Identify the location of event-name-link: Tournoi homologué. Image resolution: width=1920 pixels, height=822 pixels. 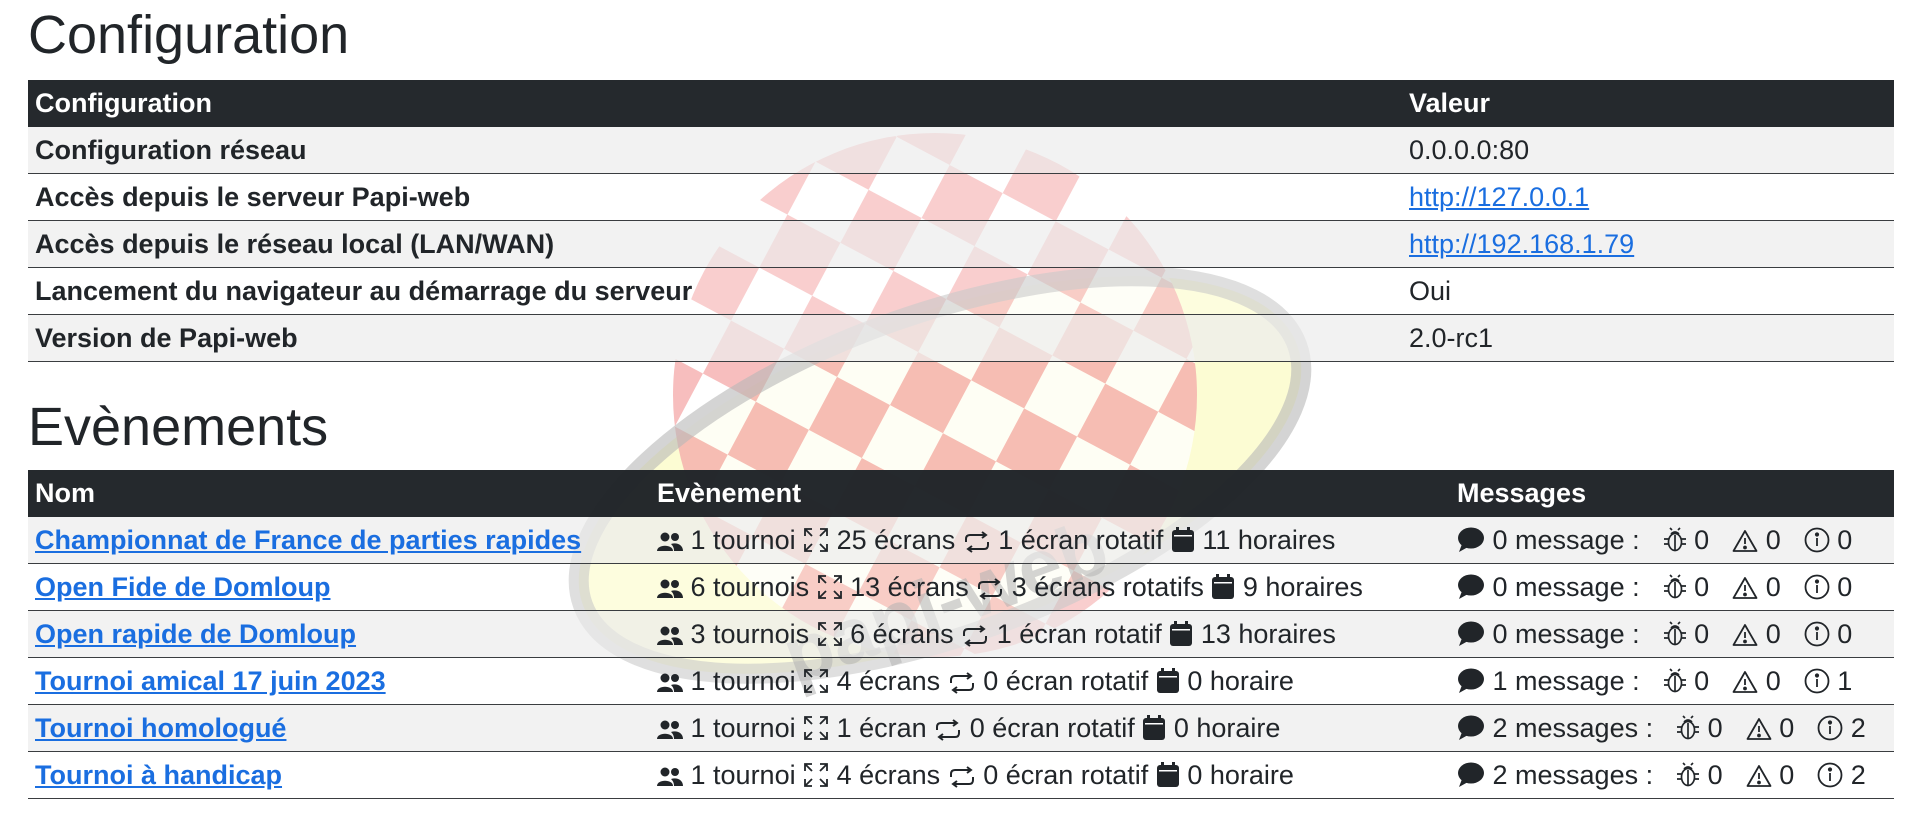
(160, 728).